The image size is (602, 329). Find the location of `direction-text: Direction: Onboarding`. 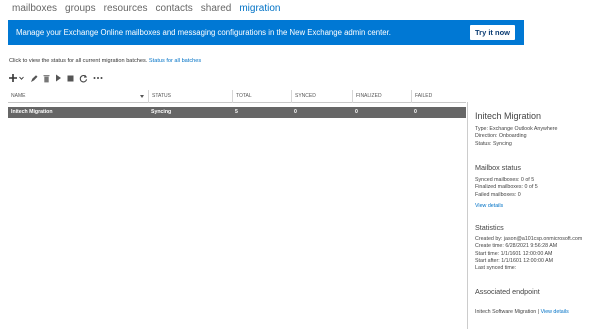

direction-text: Direction: Onboarding is located at coordinates (501, 136).